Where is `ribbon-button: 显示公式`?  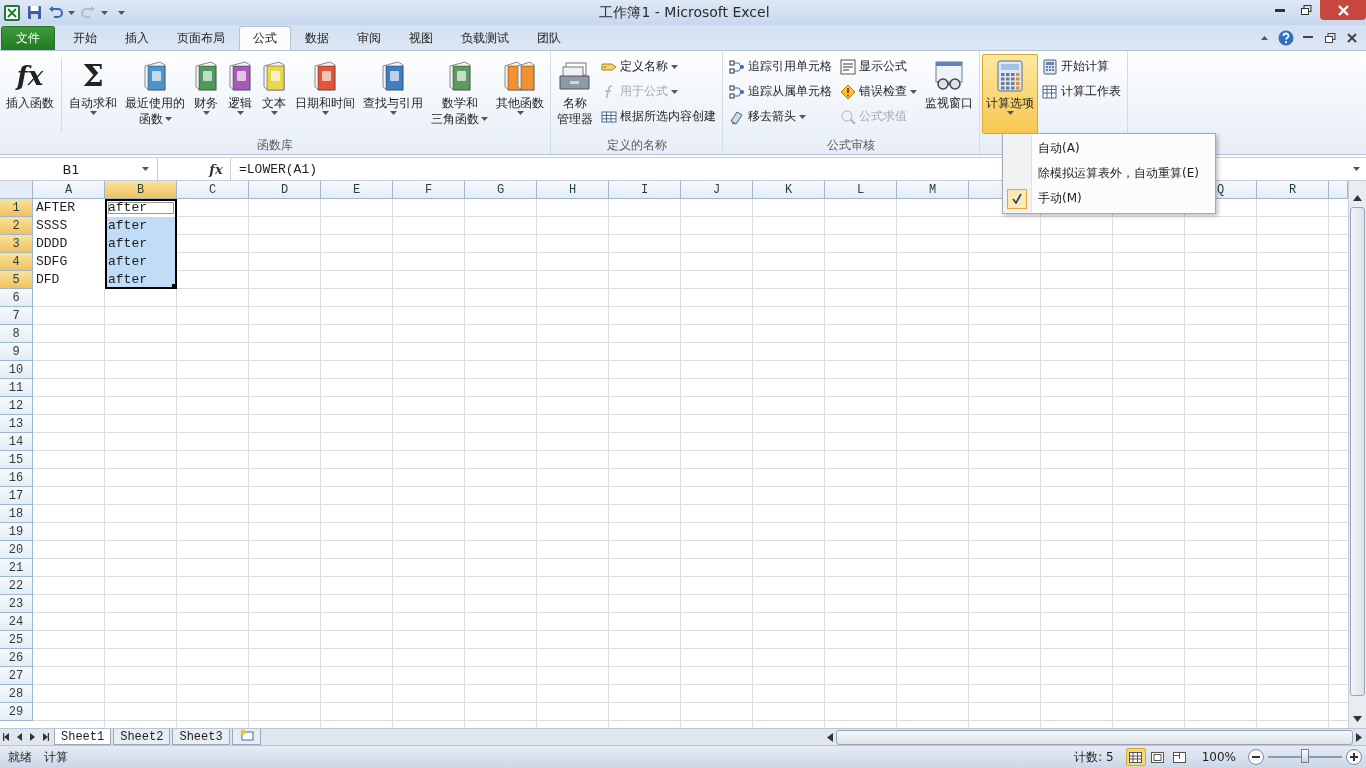 ribbon-button: 显示公式 is located at coordinates (878, 66).